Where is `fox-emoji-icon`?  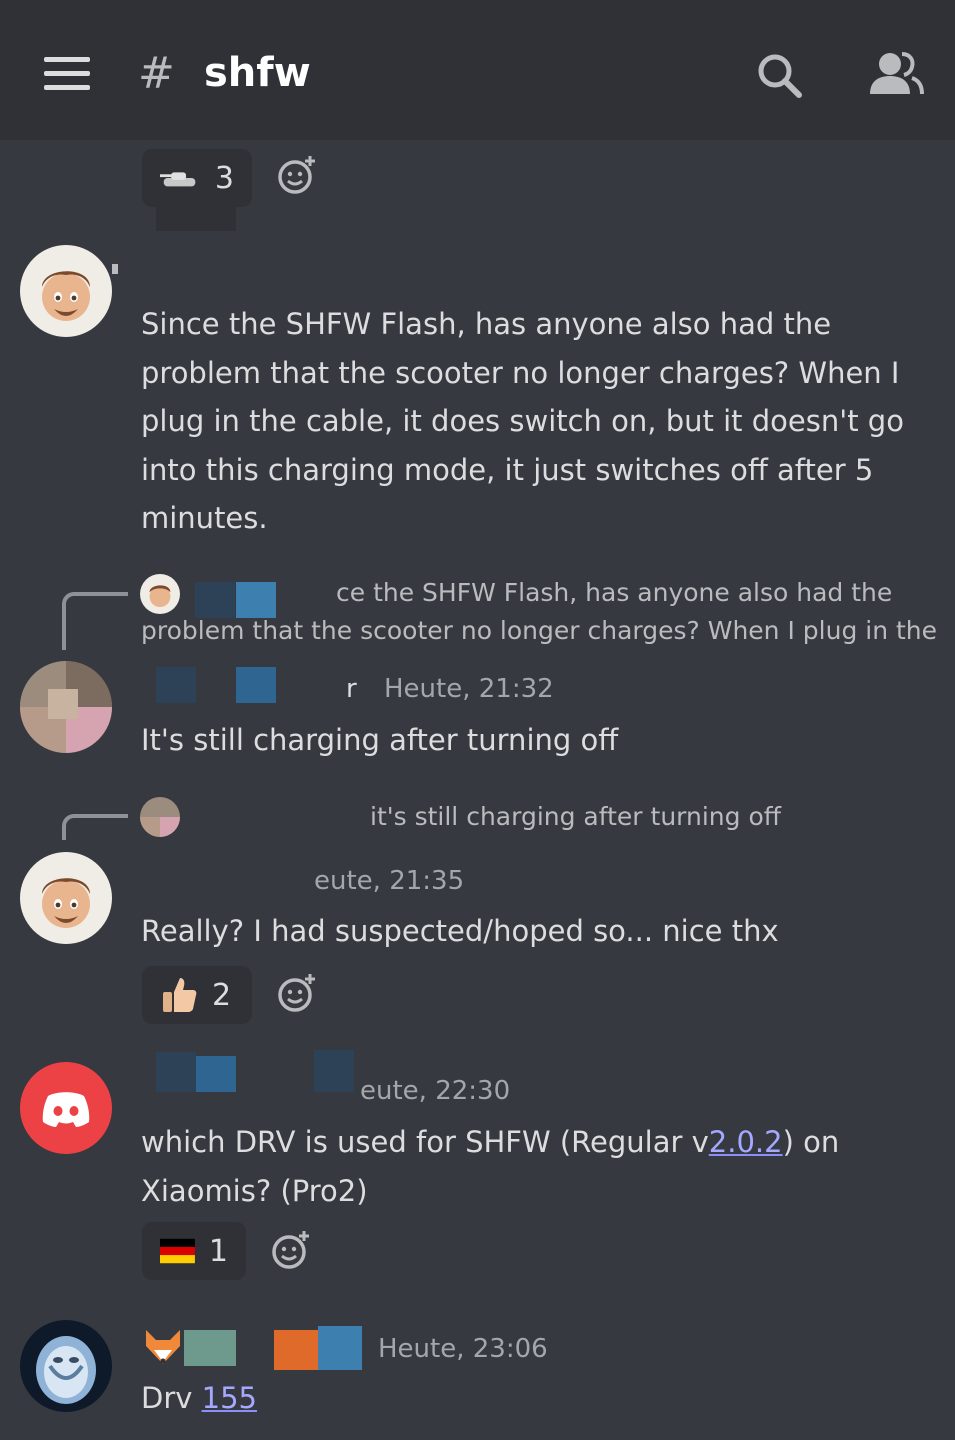
fox-emoji-icon is located at coordinates (163, 1347).